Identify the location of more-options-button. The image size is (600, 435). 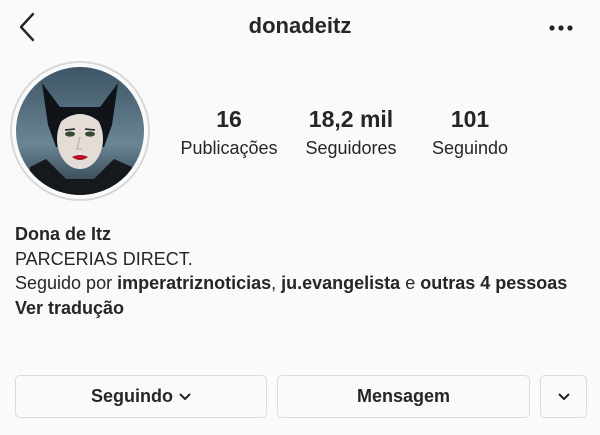
(561, 28).